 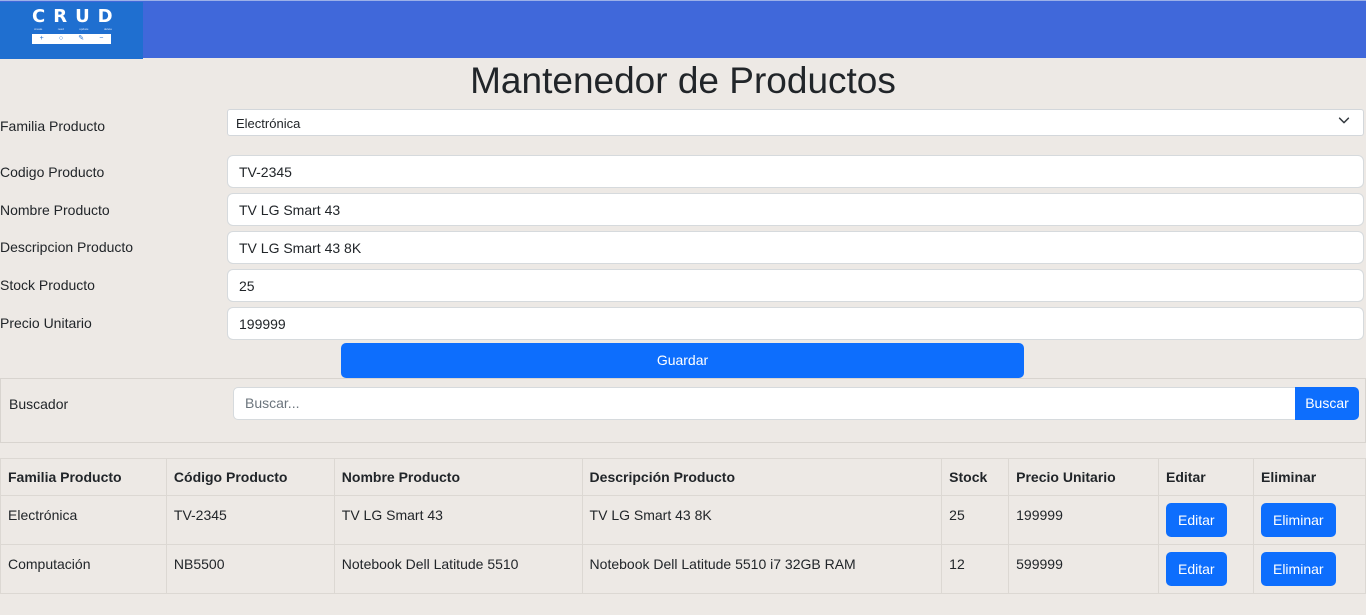 I want to click on crud-logo: CRUD create read update delete + ○ ✎ −, so click(x=71, y=30).